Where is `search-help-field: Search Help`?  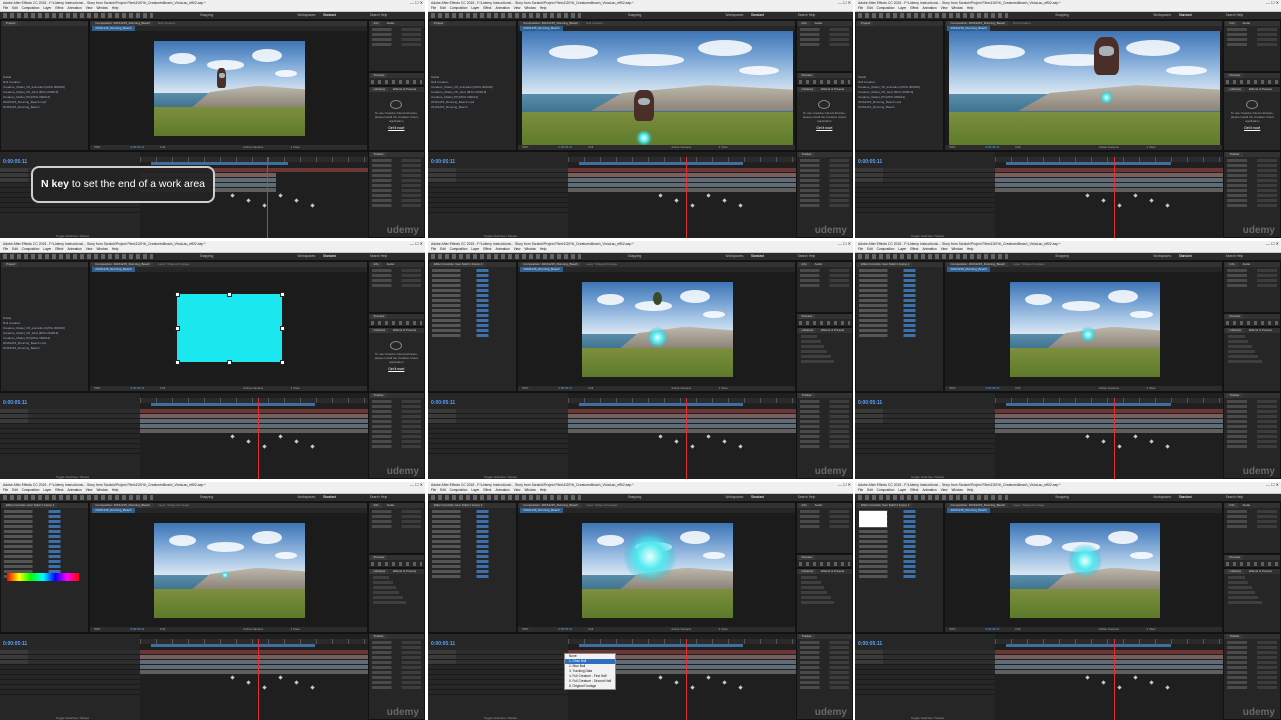 search-help-field: Search Help is located at coordinates (379, 15).